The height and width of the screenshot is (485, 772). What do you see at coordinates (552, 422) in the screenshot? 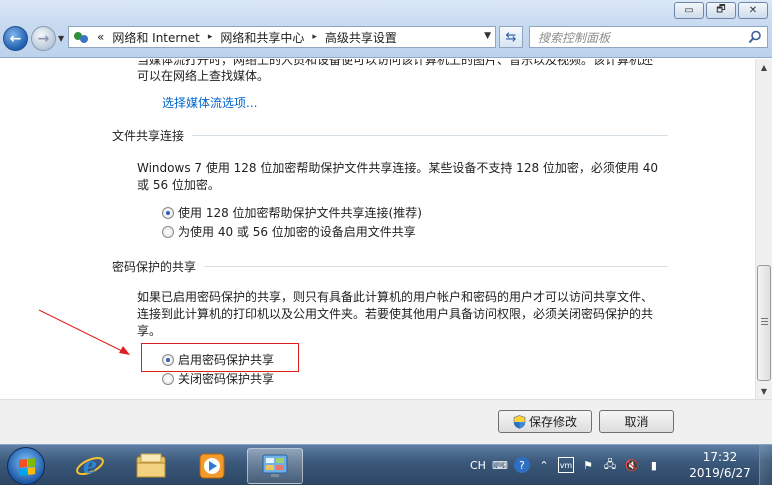
I see `save-changes-label: 保存修改` at bounding box center [552, 422].